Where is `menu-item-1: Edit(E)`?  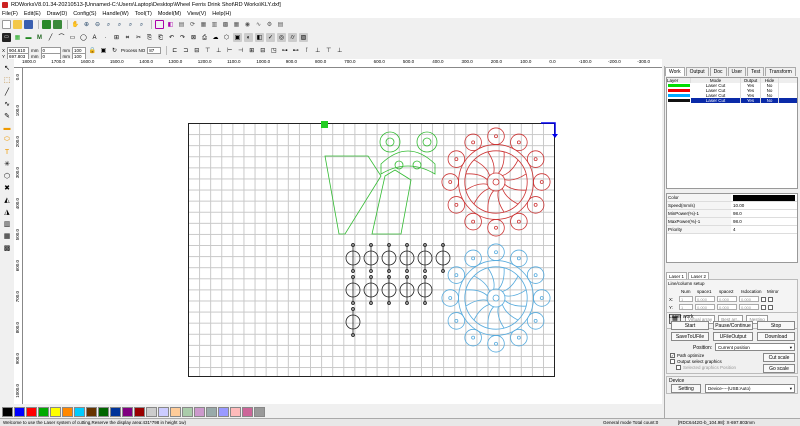 menu-item-1: Edit(E) is located at coordinates (32, 14).